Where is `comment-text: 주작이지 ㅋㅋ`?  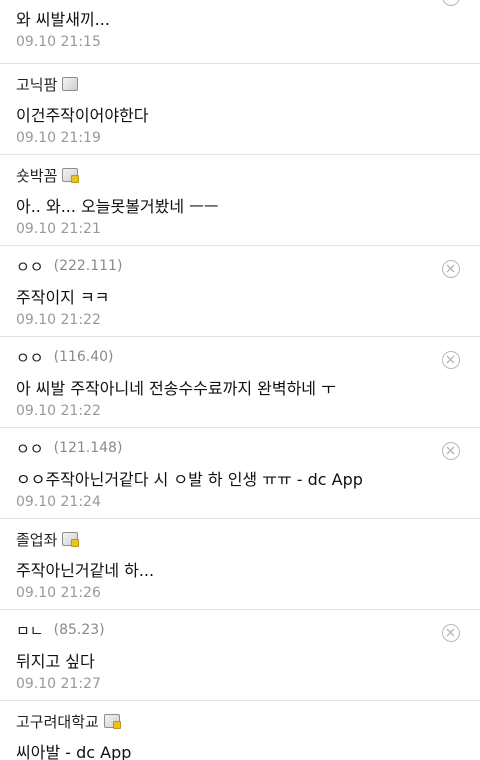 comment-text: 주작이지 ㅋㅋ is located at coordinates (63, 297).